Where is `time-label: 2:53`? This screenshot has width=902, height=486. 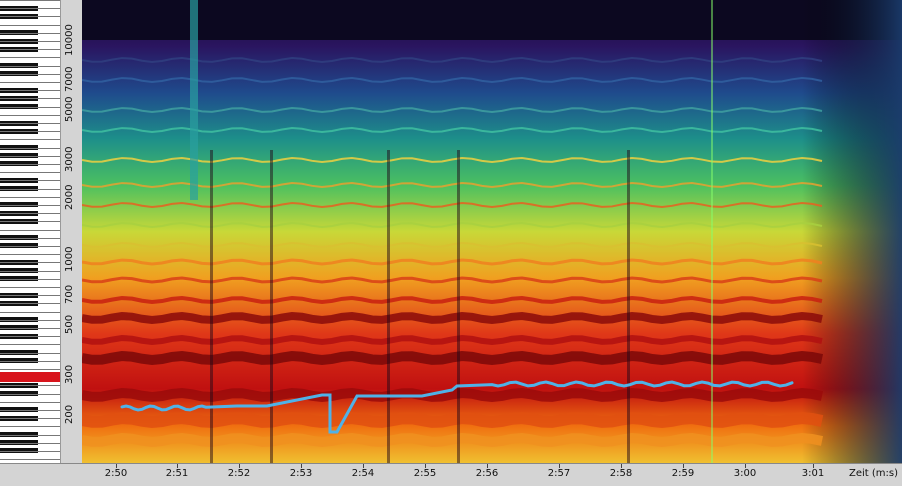 time-label: 2:53 is located at coordinates (301, 473).